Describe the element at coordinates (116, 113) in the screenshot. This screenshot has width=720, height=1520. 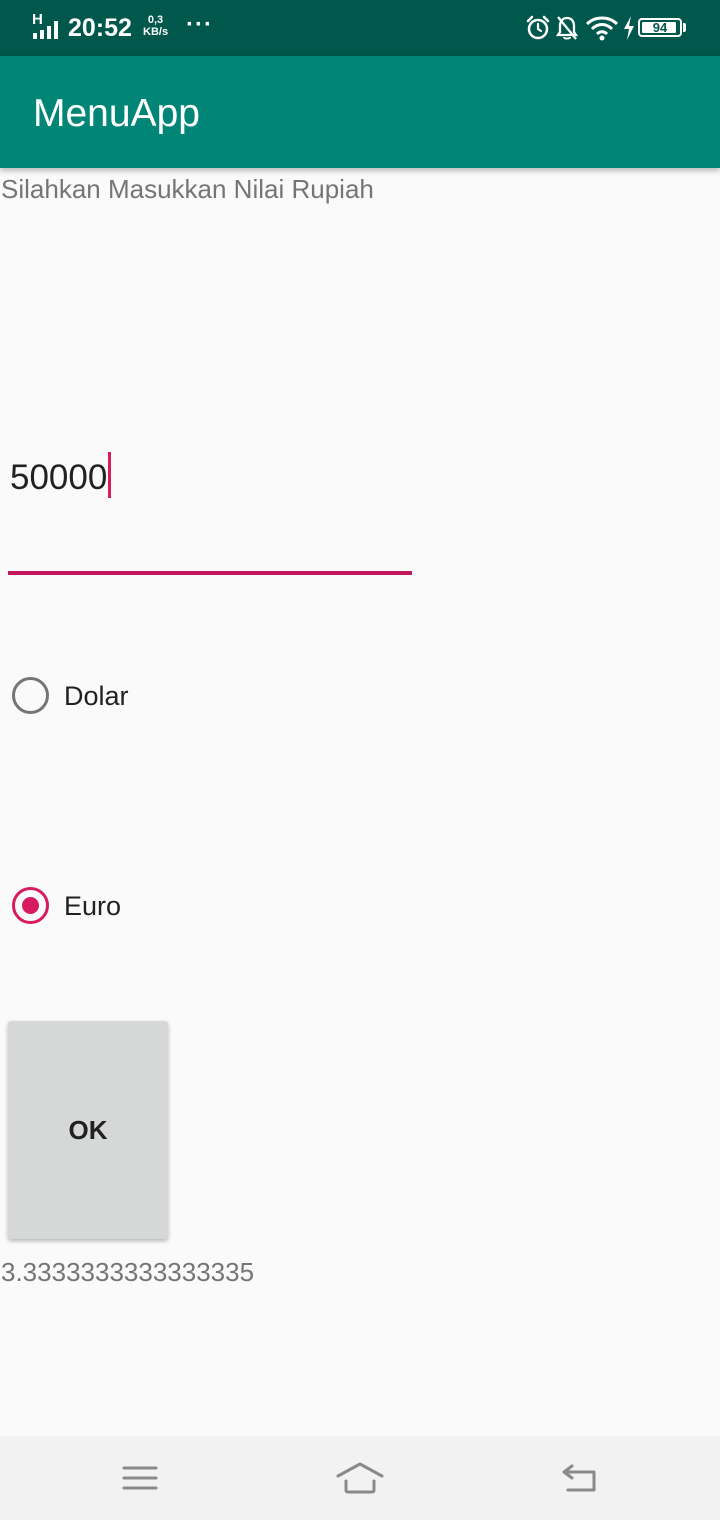
I see `app-title: MenuApp` at that location.